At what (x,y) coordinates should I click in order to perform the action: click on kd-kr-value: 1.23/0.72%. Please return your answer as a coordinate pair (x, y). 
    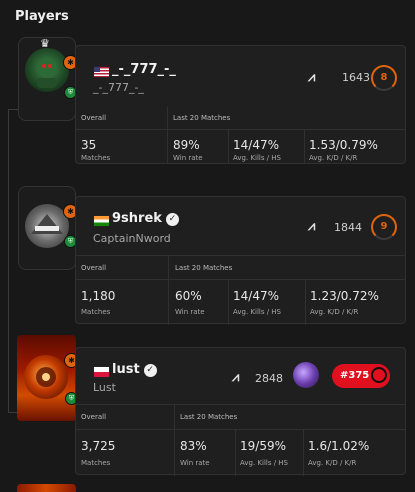
    Looking at the image, I should click on (344, 296).